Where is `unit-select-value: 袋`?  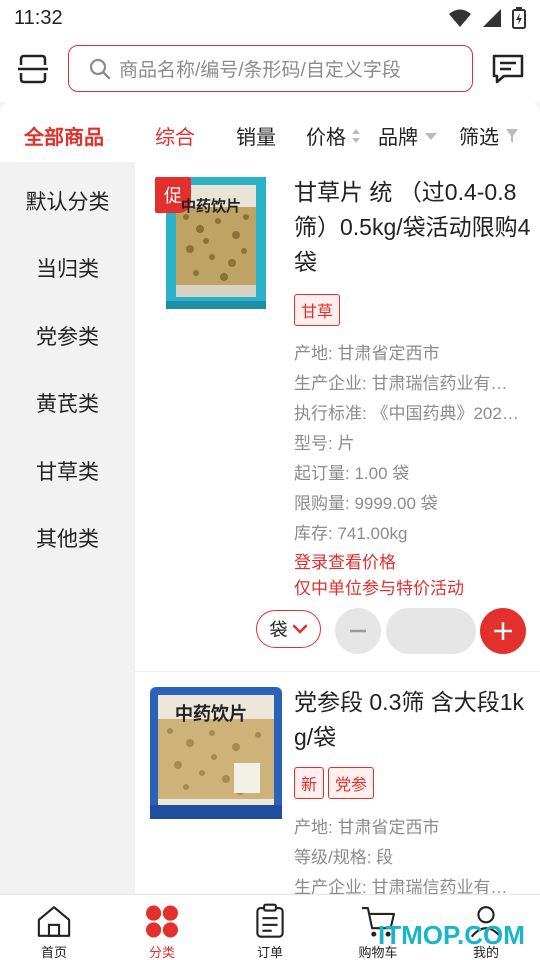
unit-select-value: 袋 is located at coordinates (278, 630).